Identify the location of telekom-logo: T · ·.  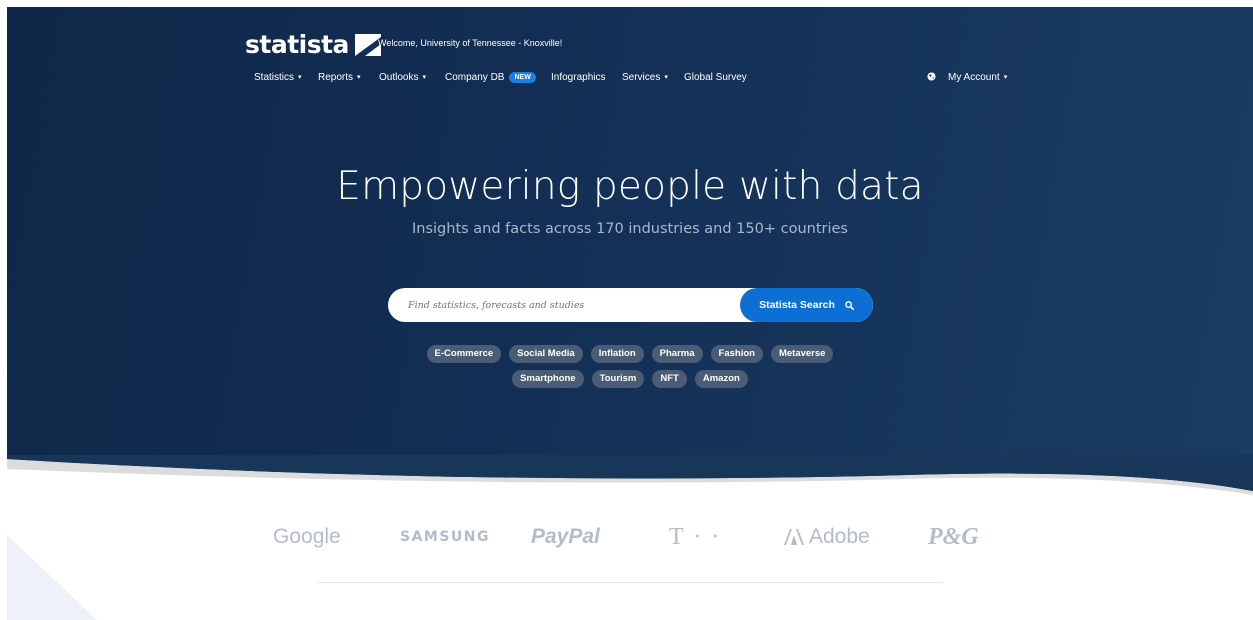
(695, 537).